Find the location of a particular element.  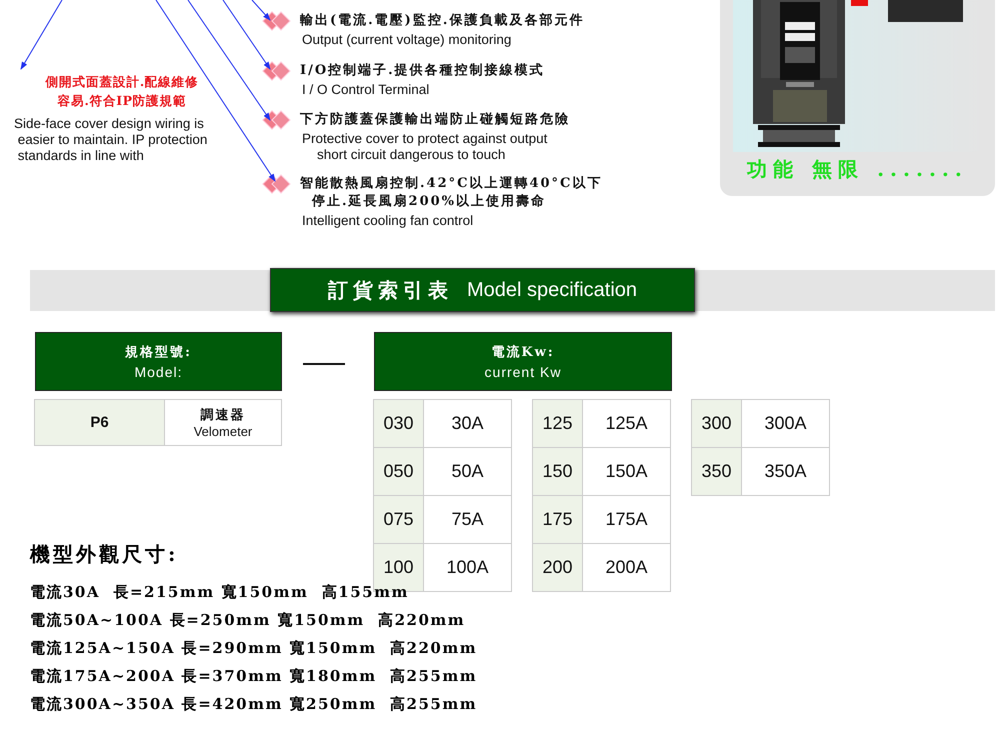

feature-description: Intelligent cooling fan control is located at coordinates (387, 221).